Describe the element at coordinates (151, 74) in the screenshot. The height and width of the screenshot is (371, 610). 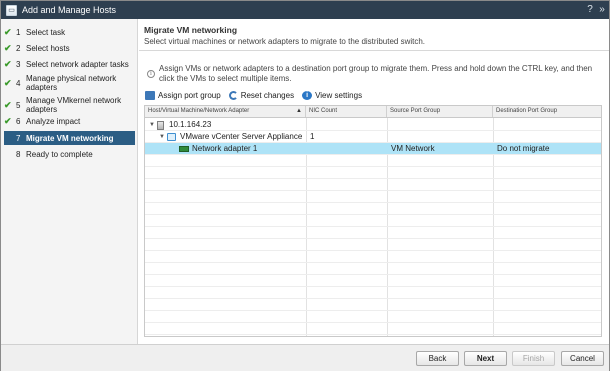
I see `info-icon: i` at that location.